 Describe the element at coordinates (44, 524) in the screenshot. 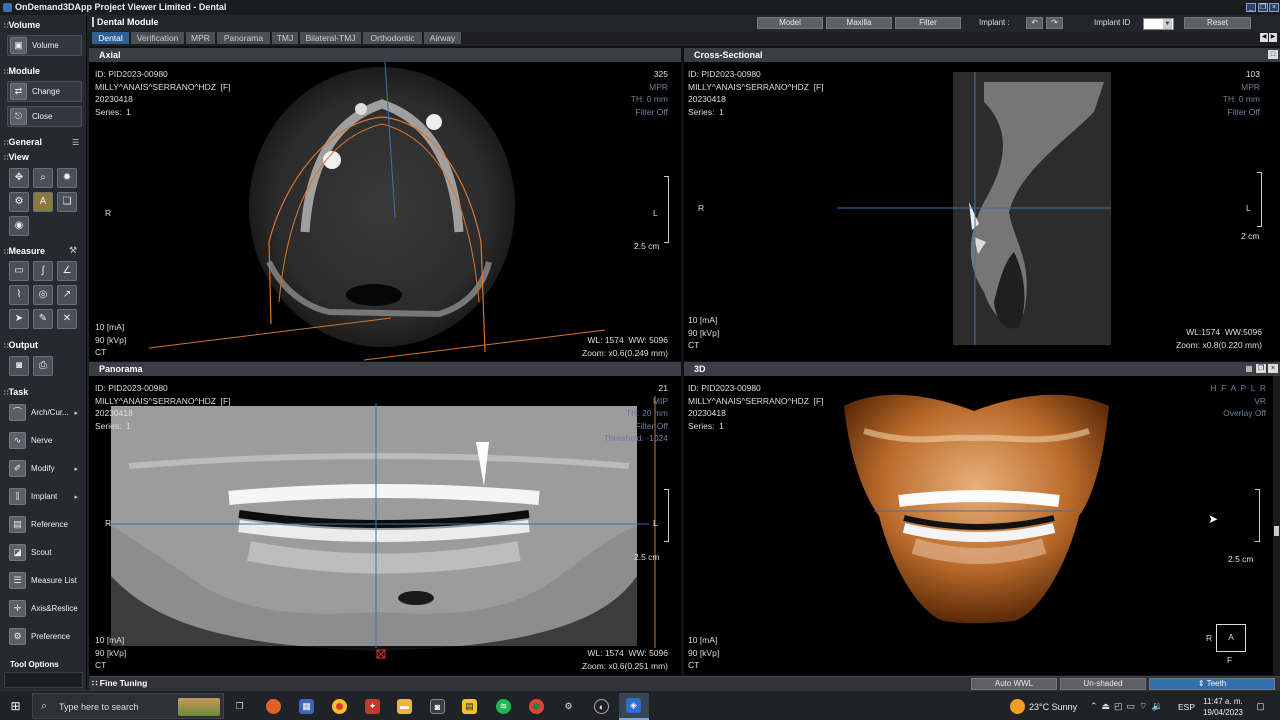

I see `task-item-reference: ▤ Reference` at that location.